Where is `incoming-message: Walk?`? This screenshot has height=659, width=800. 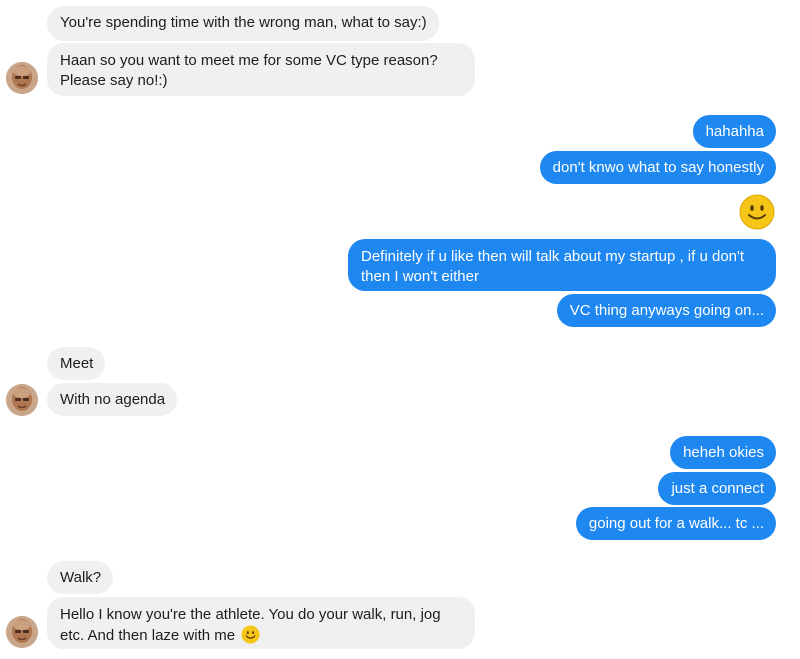
incoming-message: Walk? is located at coordinates (80, 577).